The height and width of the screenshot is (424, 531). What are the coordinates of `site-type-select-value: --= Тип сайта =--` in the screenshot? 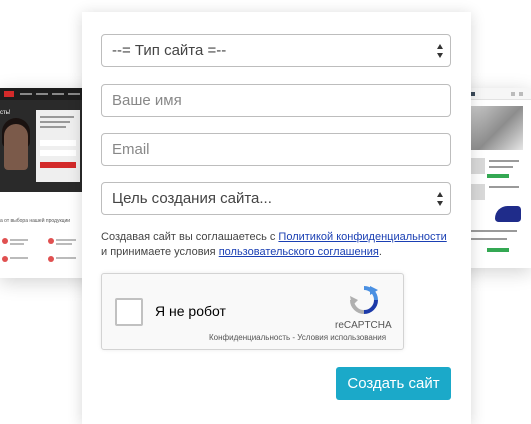 It's located at (169, 50).